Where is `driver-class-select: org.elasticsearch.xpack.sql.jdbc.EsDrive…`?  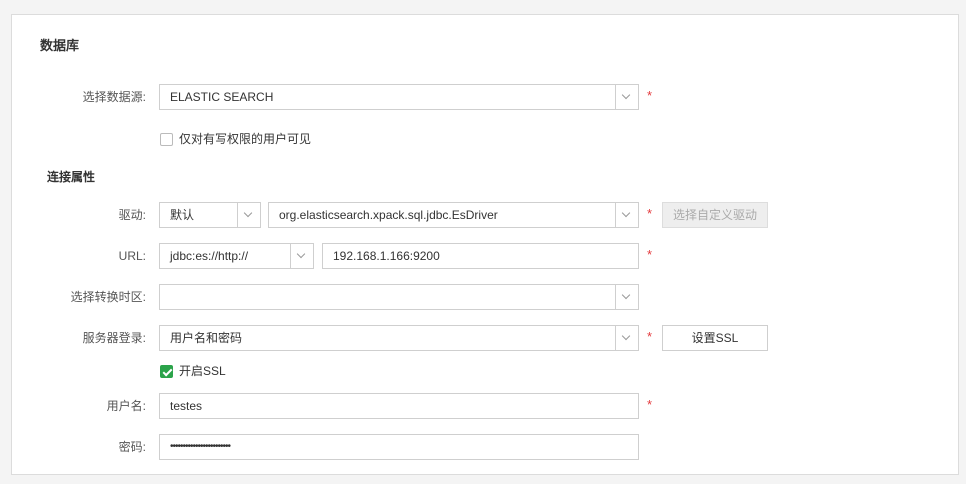
driver-class-select: org.elasticsearch.xpack.sql.jdbc.EsDrive… is located at coordinates (453, 215).